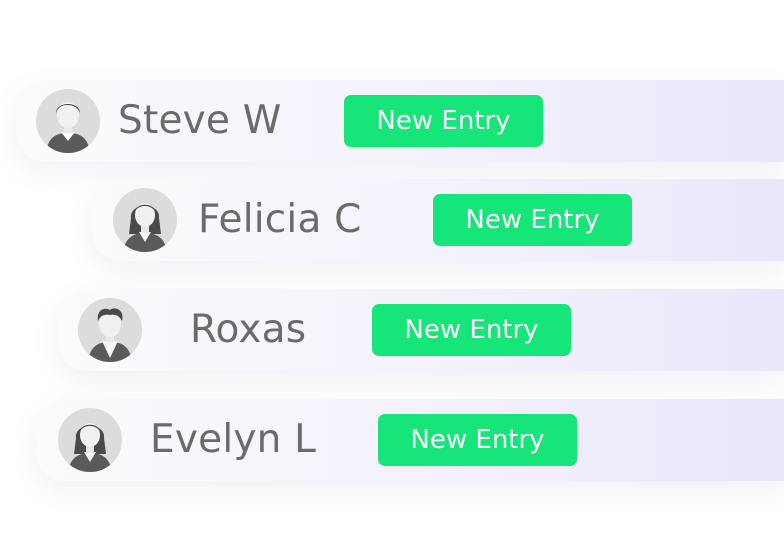 This screenshot has height=541, width=784. I want to click on entry-row-evelyn: Evelyn L New Entry, so click(410, 440).